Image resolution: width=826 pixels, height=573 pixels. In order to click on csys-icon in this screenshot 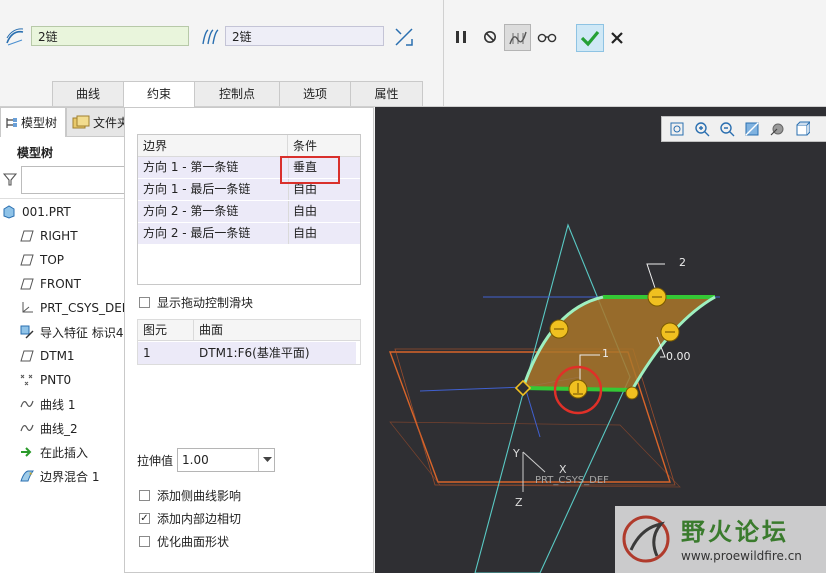, I will do `click(27, 308)`.